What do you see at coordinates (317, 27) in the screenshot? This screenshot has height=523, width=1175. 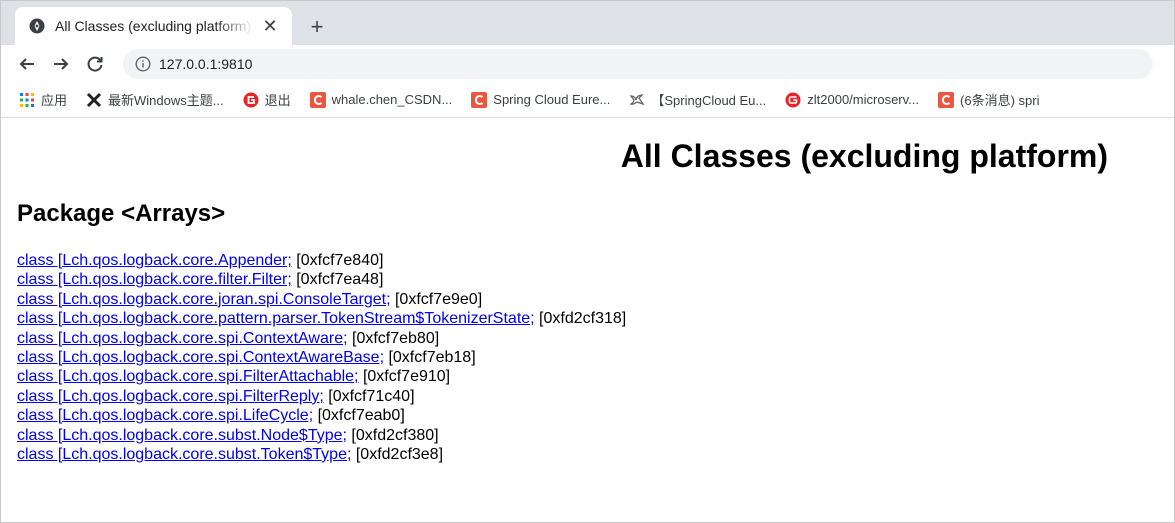 I see `new-tab-button: +` at bounding box center [317, 27].